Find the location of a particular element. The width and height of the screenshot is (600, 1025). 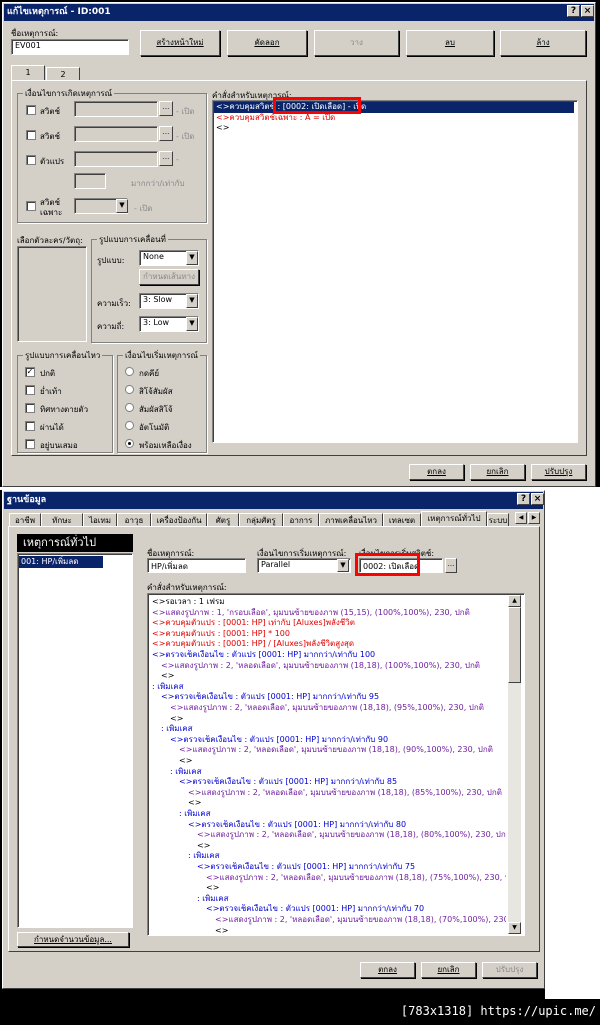

copy-page-button: คัดลอก is located at coordinates (267, 43).